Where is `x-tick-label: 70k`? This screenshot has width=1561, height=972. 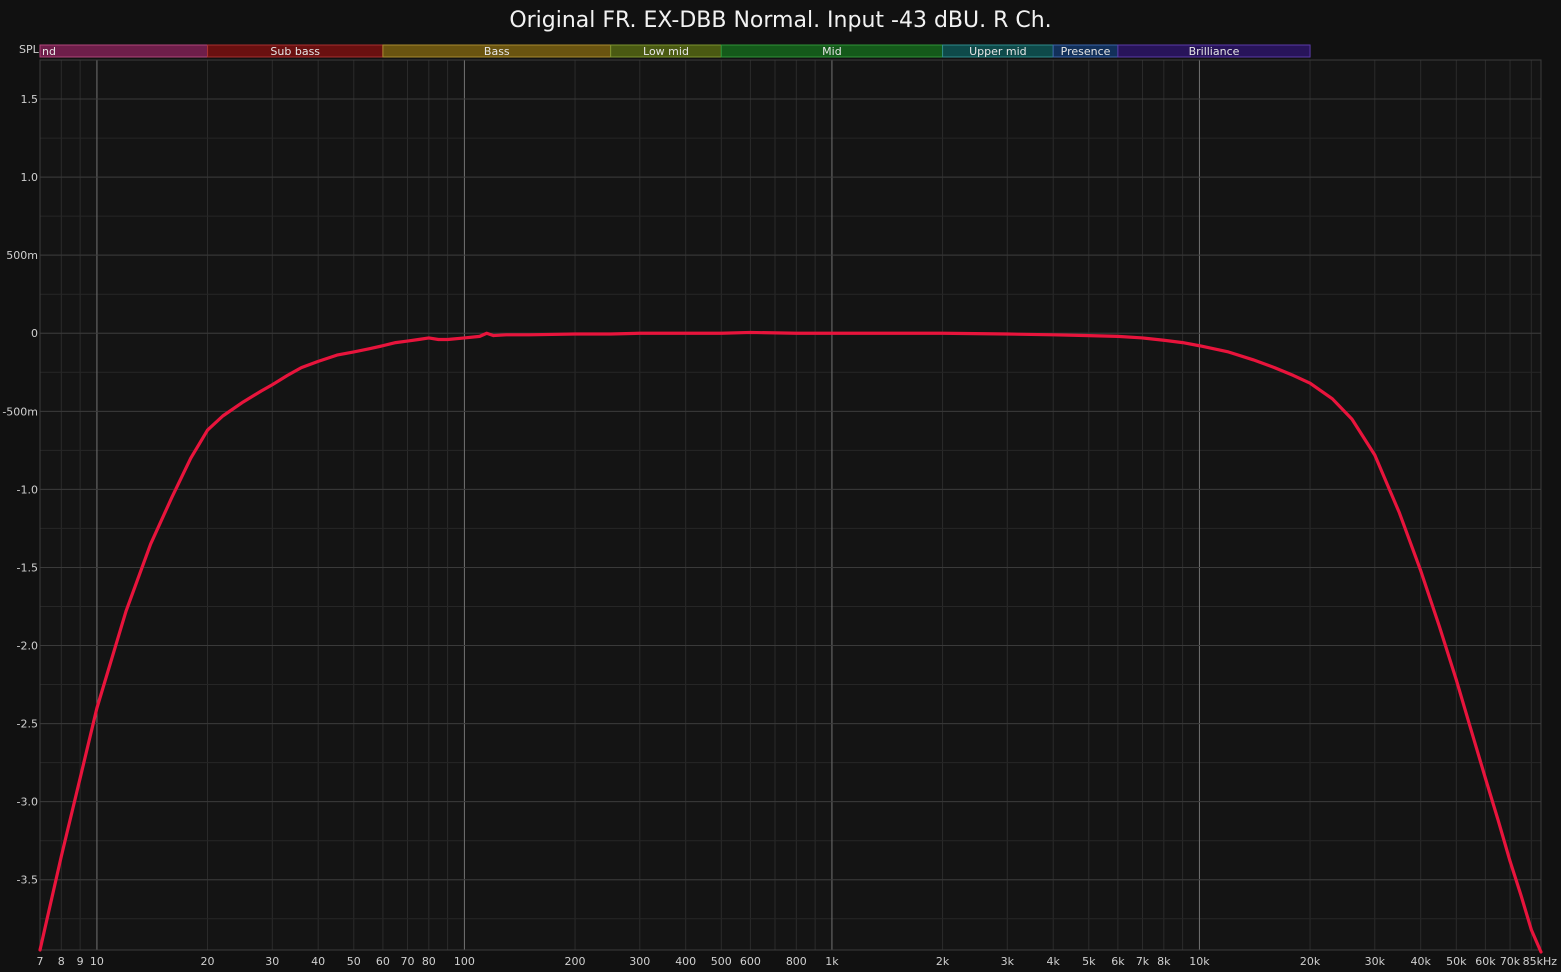 x-tick-label: 70k is located at coordinates (1510, 961).